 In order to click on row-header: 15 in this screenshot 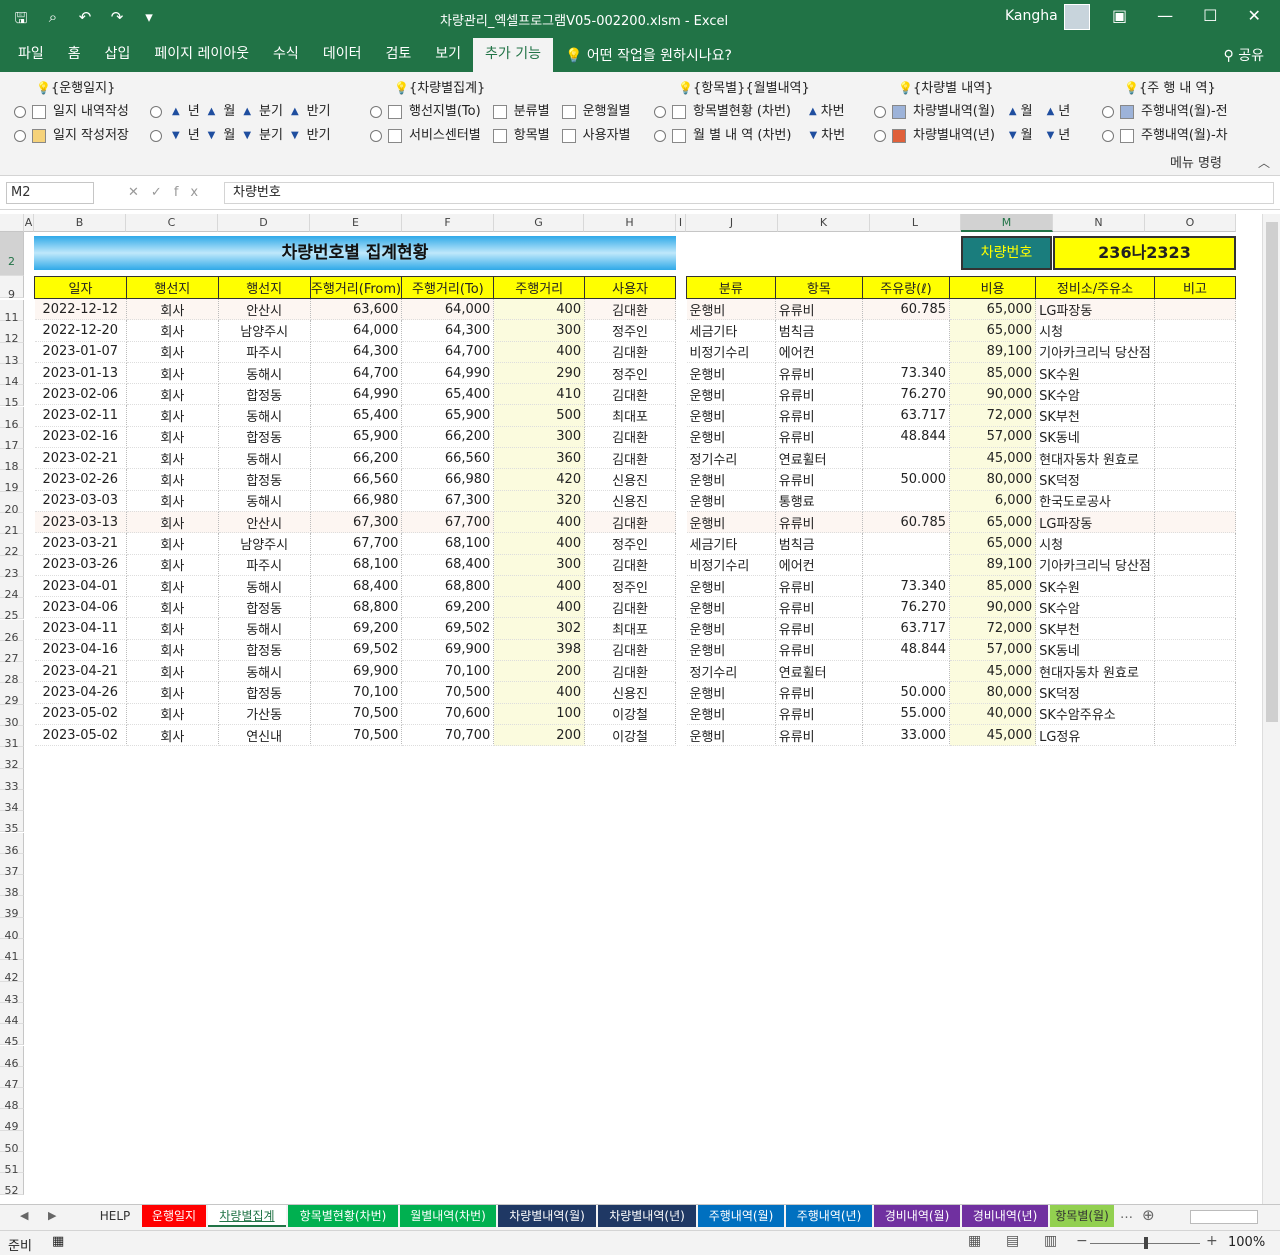, I will do `click(12, 397)`.